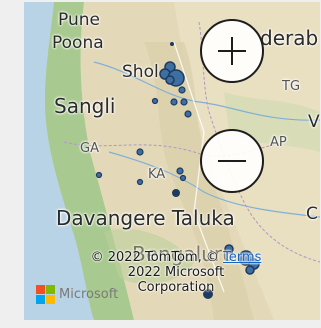 The height and width of the screenshot is (328, 321). I want to click on microsoft-logo: Microsoft, so click(77, 294).